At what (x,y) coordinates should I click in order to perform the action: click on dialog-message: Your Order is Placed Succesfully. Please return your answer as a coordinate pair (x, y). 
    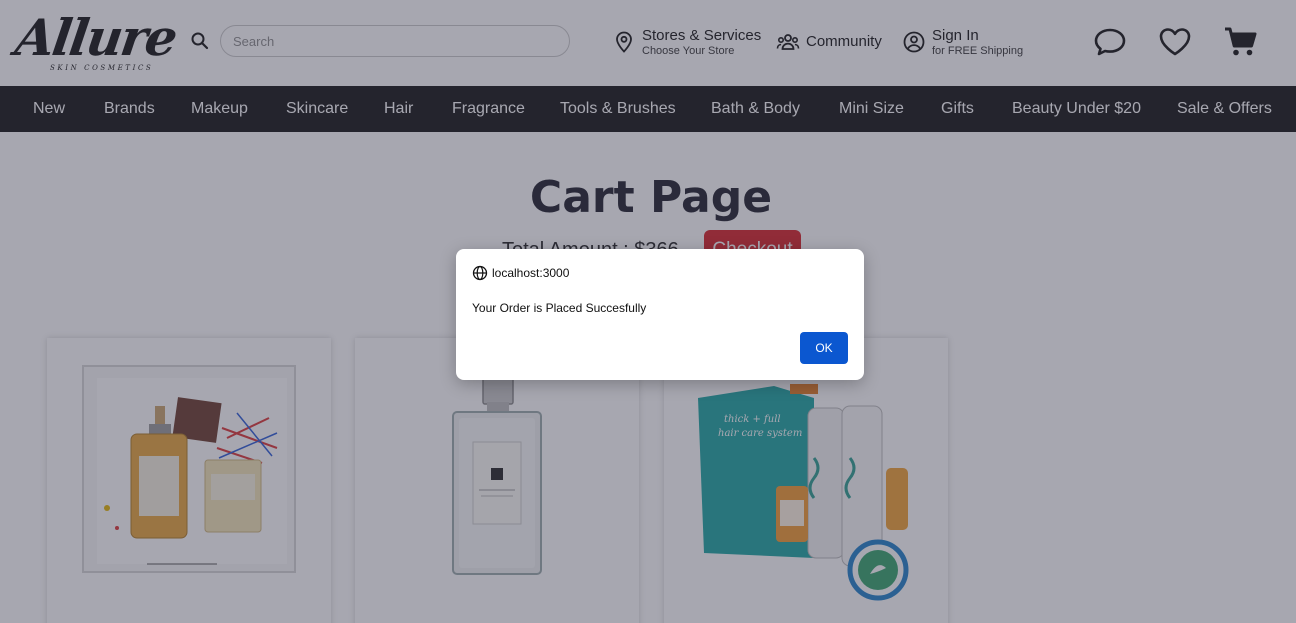
    Looking at the image, I should click on (559, 308).